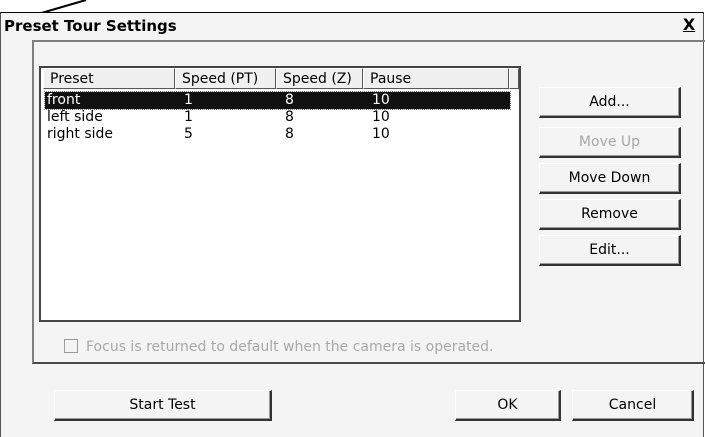 The image size is (705, 437). Describe the element at coordinates (109, 78) in the screenshot. I see `column-header-preset: Preset` at that location.